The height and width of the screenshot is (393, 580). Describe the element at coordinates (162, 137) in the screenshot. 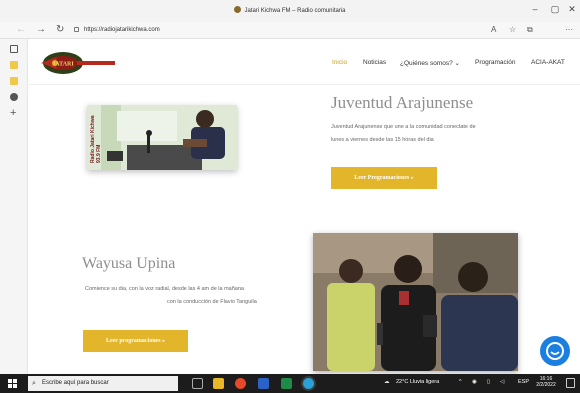

I see `radio-studio-photo: Radio Jatari Kichwa 93.9 FM` at that location.